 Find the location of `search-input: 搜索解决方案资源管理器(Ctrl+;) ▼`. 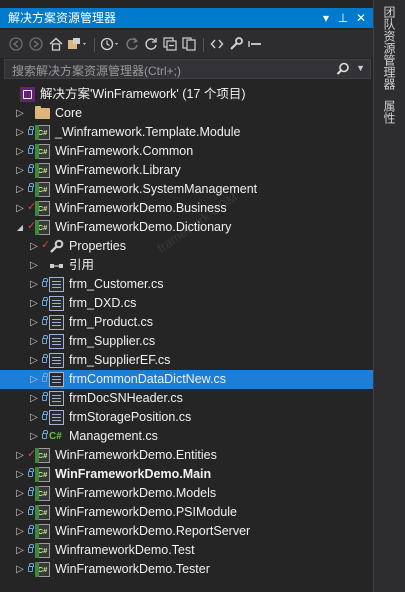

search-input: 搜索解决方案资源管理器(Ctrl+;) ▼ is located at coordinates (187, 69).